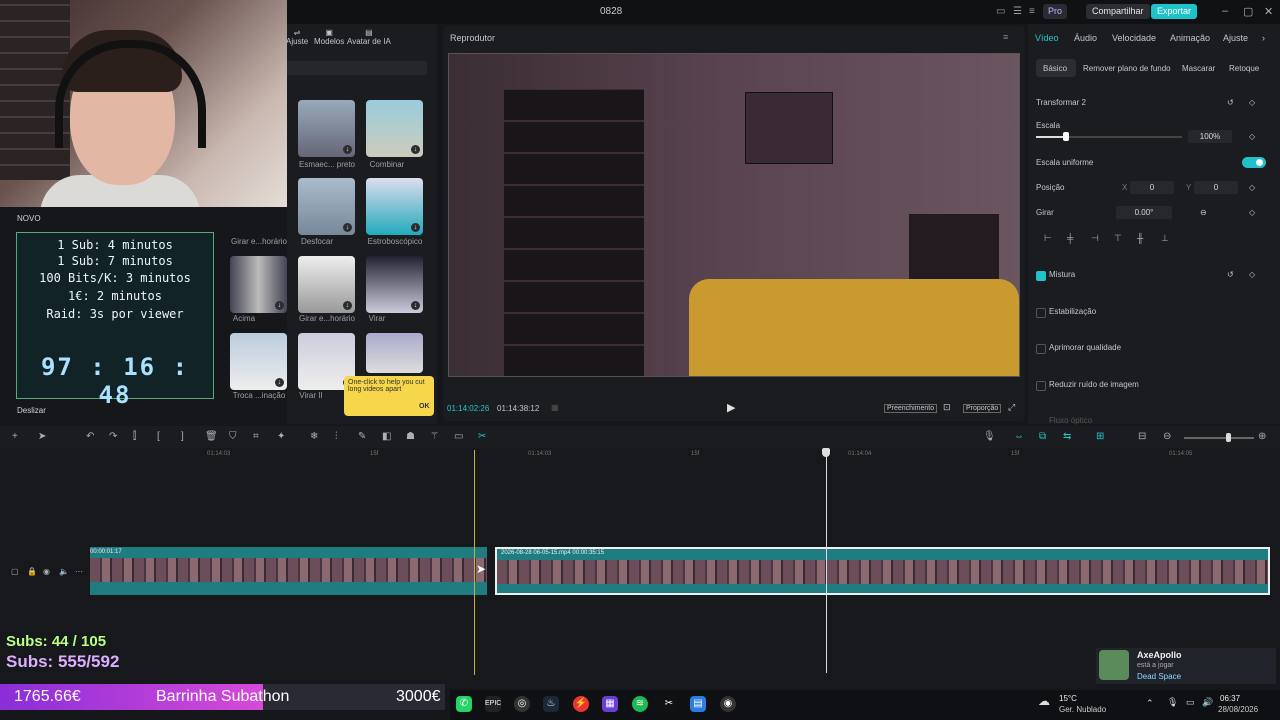 Image resolution: width=1280 pixels, height=720 pixels. What do you see at coordinates (90, 436) in the screenshot?
I see `undo-icon: ↶` at bounding box center [90, 436].